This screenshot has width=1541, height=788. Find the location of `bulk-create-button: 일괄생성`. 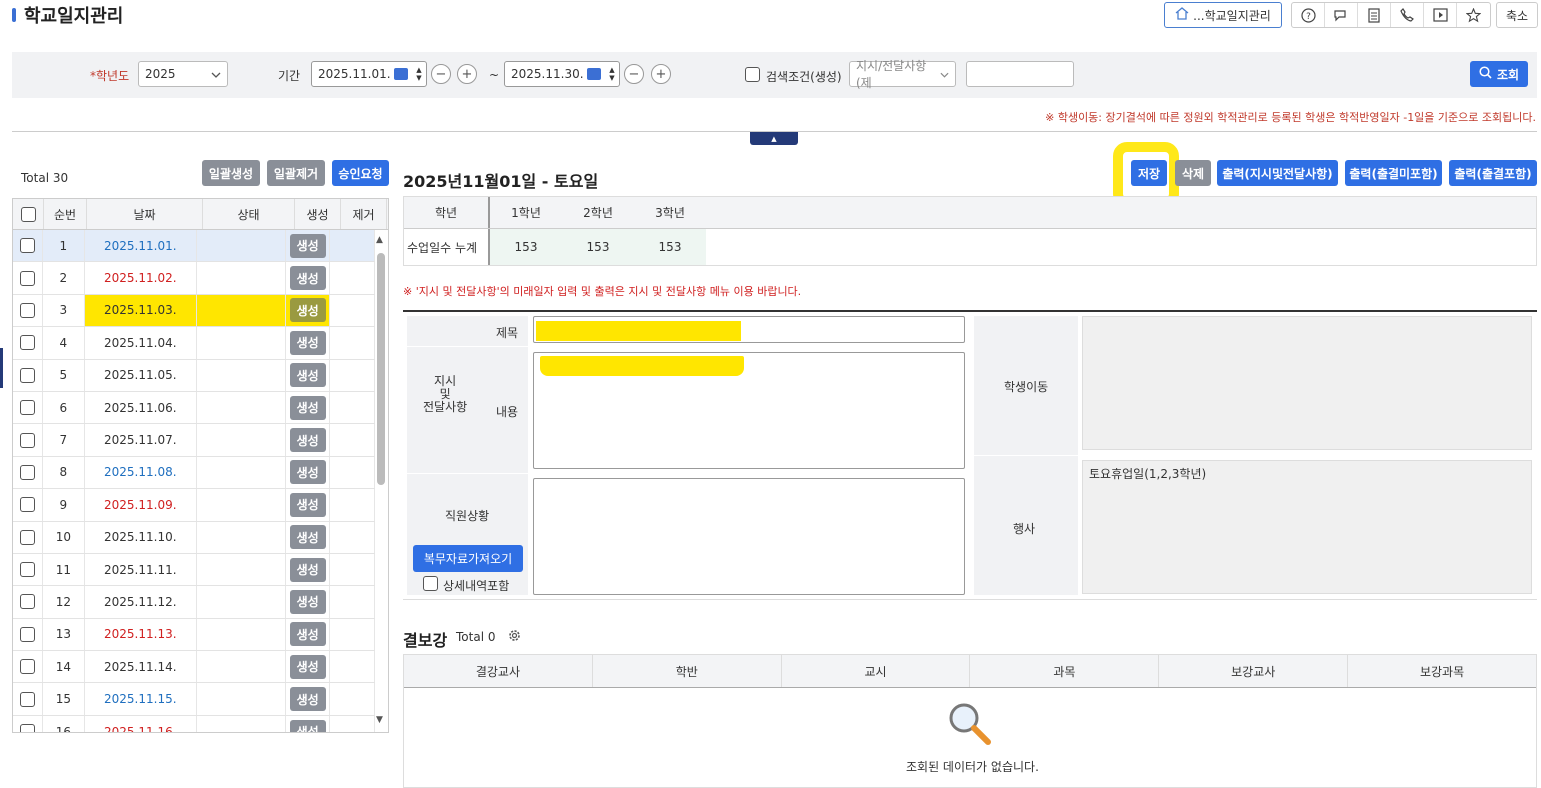

bulk-create-button: 일괄생성 is located at coordinates (231, 173).